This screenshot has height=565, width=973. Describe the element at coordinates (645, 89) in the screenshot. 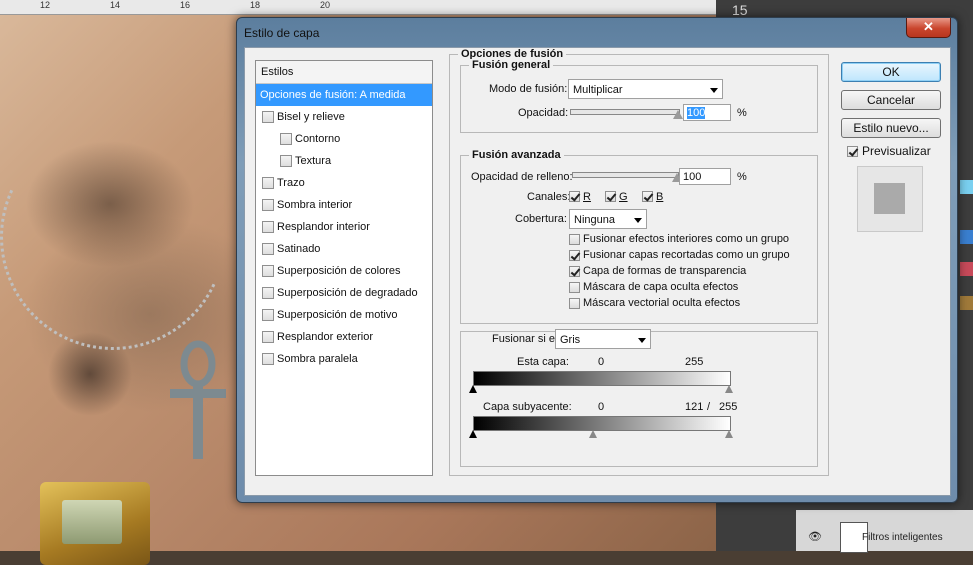

I see `blend-mode-select: Multiplicar` at that location.